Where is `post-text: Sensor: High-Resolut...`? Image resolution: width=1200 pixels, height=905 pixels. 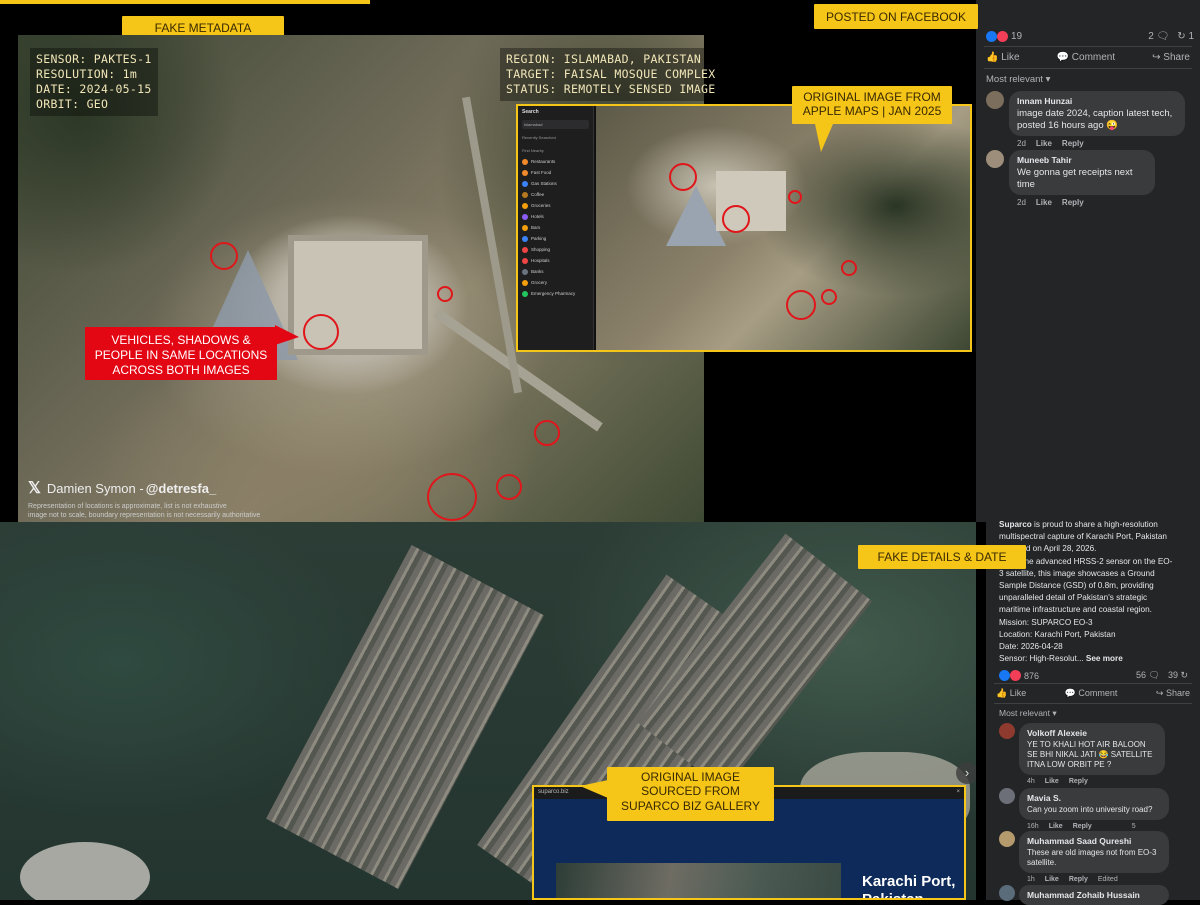 post-text: Sensor: High-Resolut... is located at coordinates (1042, 659).